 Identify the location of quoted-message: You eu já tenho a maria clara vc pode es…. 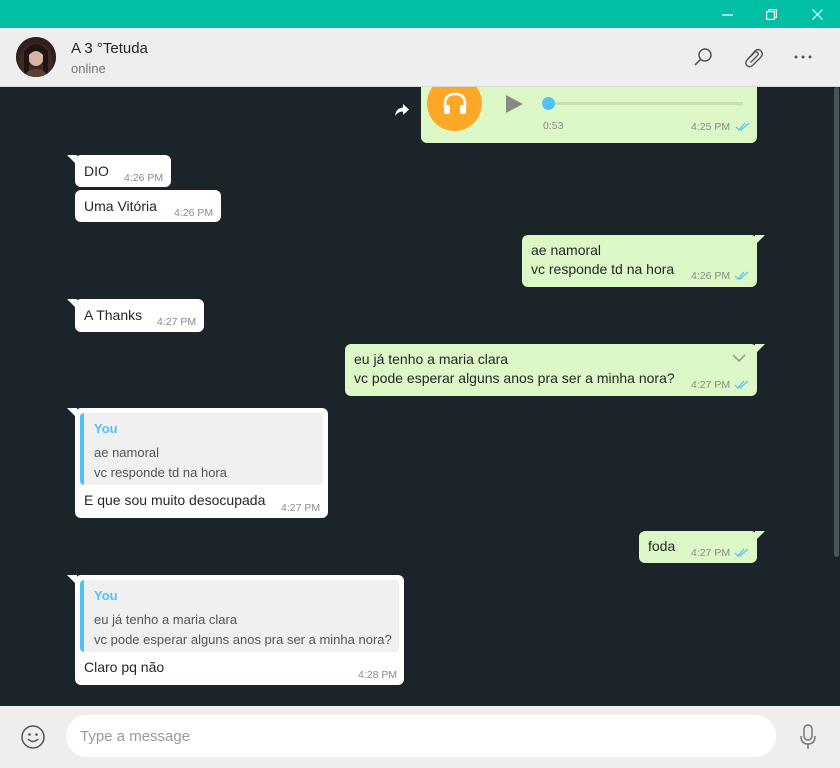
(239, 616).